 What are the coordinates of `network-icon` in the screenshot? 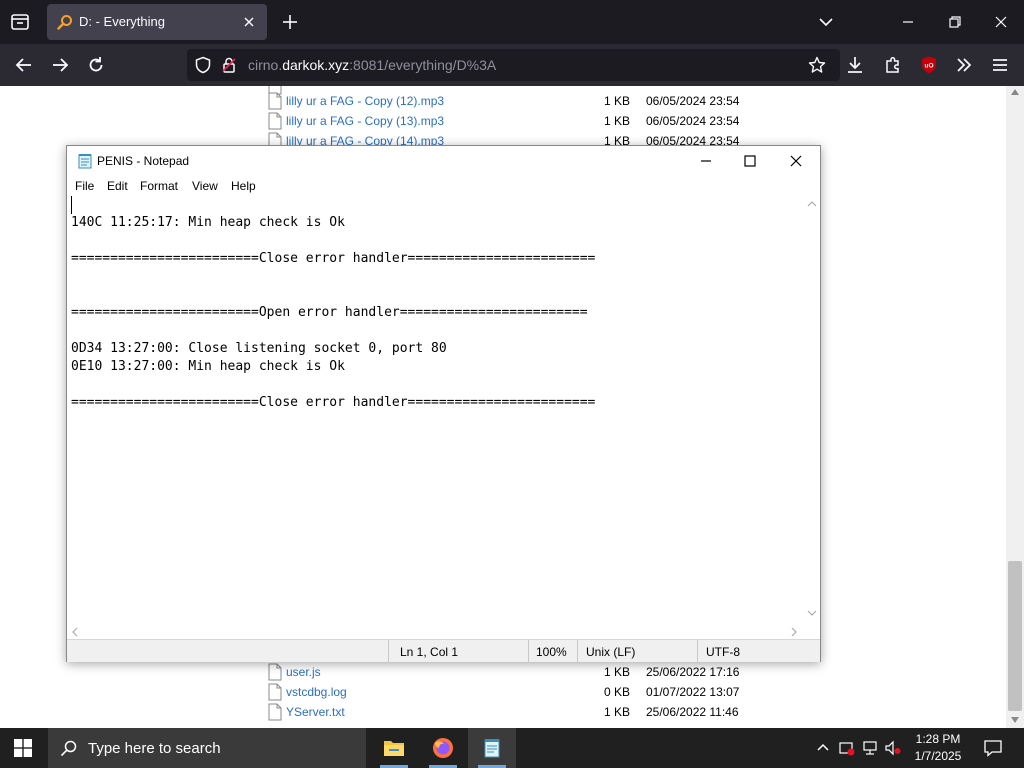 It's located at (870, 748).